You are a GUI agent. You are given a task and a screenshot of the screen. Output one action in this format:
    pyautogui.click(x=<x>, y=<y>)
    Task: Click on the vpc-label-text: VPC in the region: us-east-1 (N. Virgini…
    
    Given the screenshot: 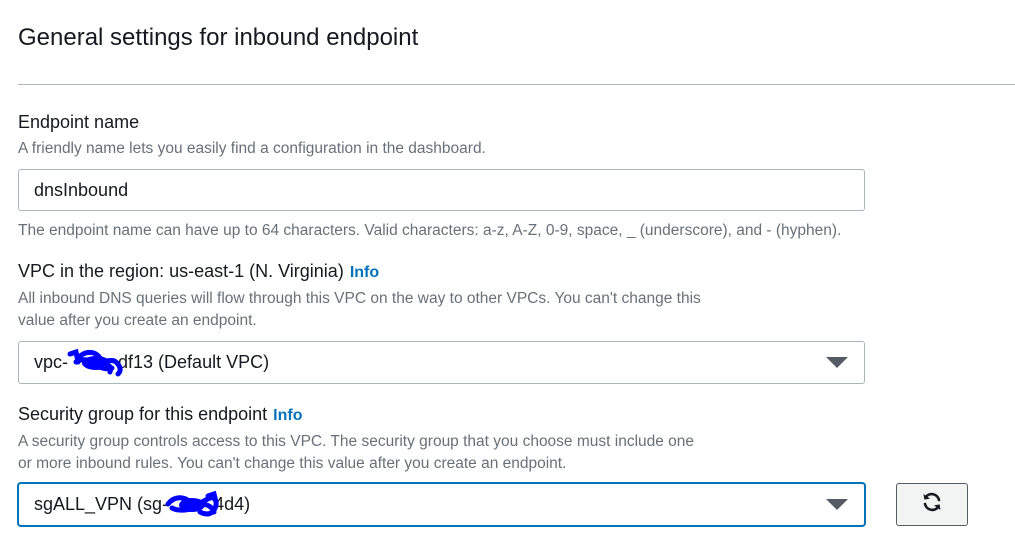 What is the action you would take?
    pyautogui.click(x=181, y=271)
    